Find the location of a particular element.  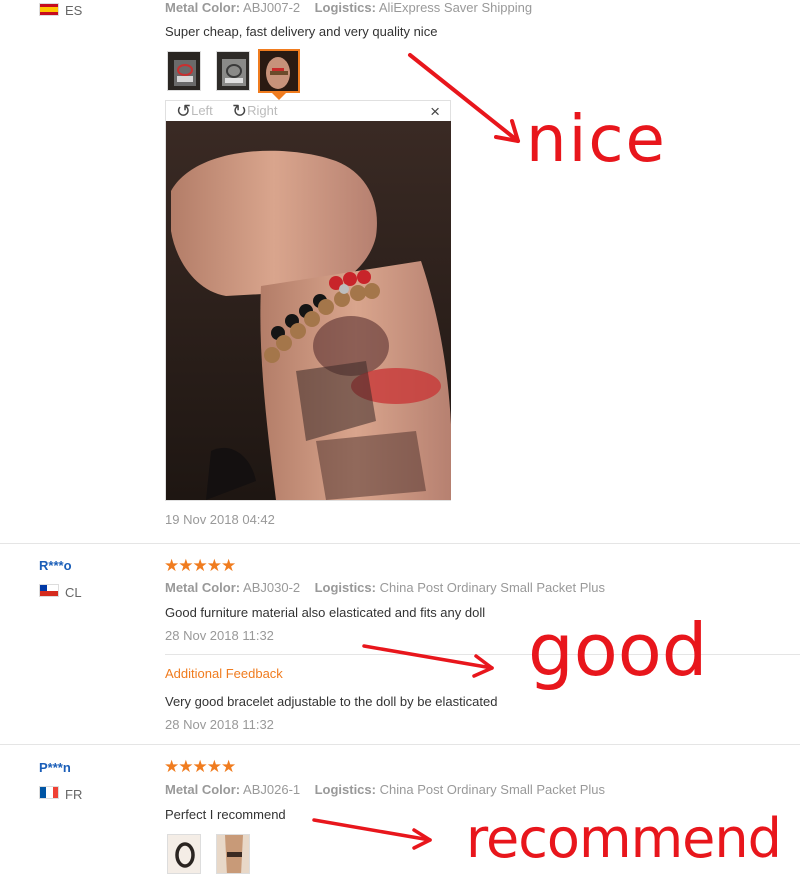

annotation-arrow-recommend is located at coordinates (372, 834).